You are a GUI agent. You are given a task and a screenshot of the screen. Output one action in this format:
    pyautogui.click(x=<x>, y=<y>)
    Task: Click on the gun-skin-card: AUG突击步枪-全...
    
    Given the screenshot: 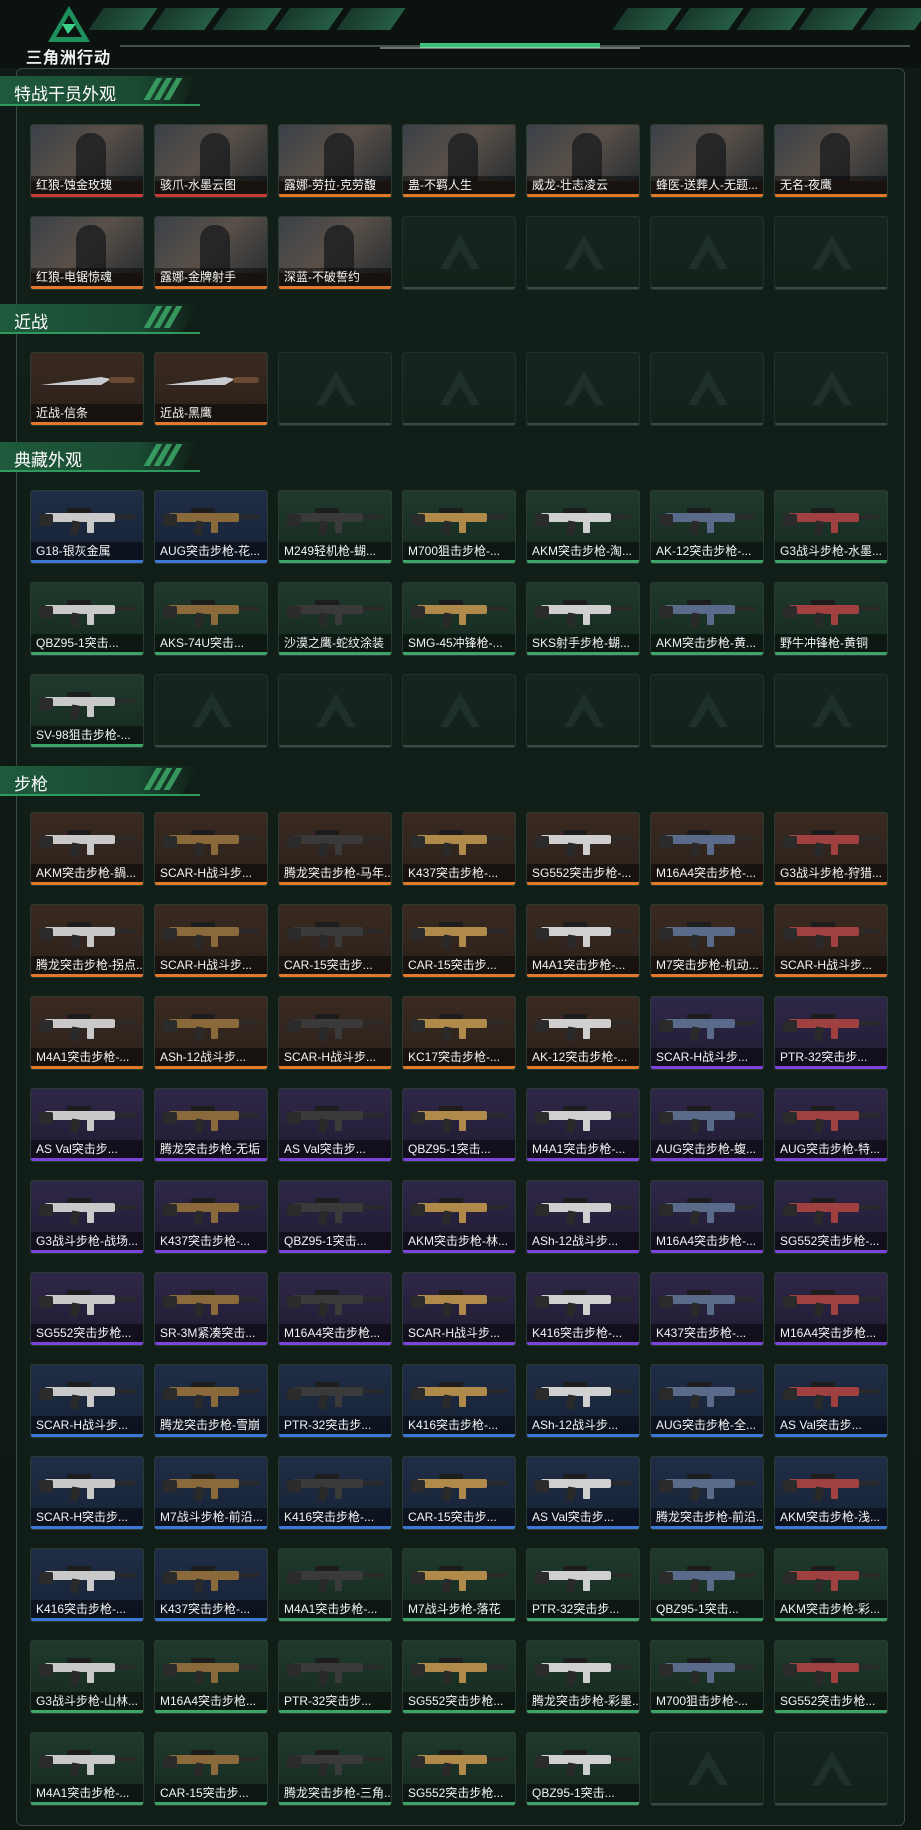 What is the action you would take?
    pyautogui.click(x=707, y=1401)
    